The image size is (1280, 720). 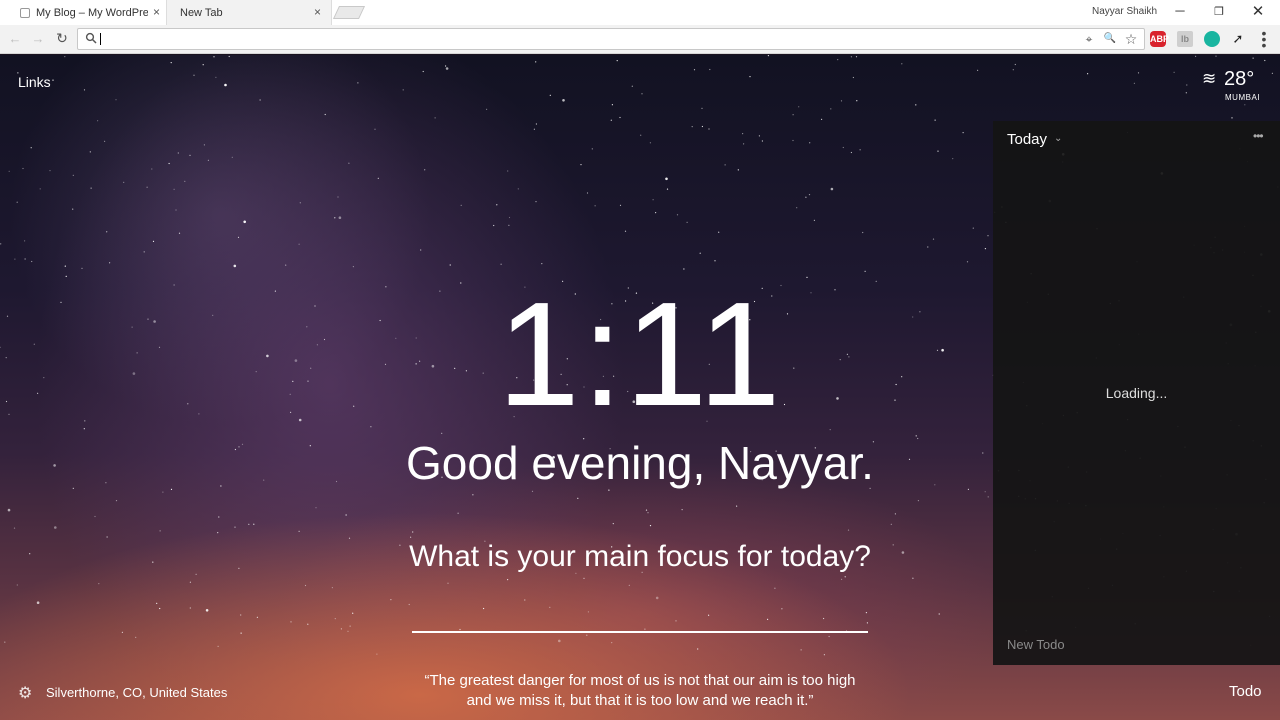 I want to click on more-options-icon: •••, so click(x=1258, y=136).